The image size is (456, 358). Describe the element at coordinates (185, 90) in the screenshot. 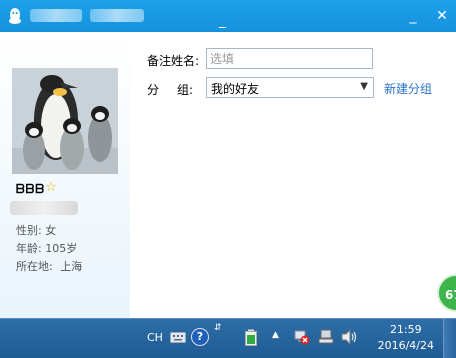

I see `group-label-char2: 组:` at that location.